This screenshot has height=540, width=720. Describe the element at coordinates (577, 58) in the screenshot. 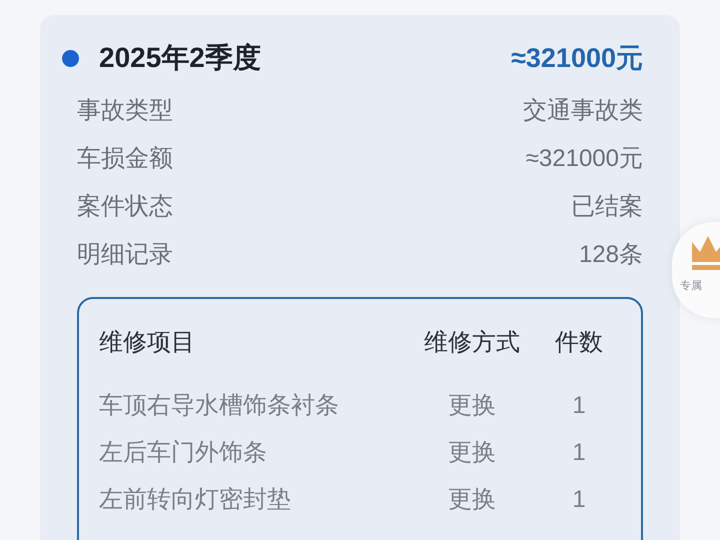

I see `amount-value: ≈321000元` at that location.